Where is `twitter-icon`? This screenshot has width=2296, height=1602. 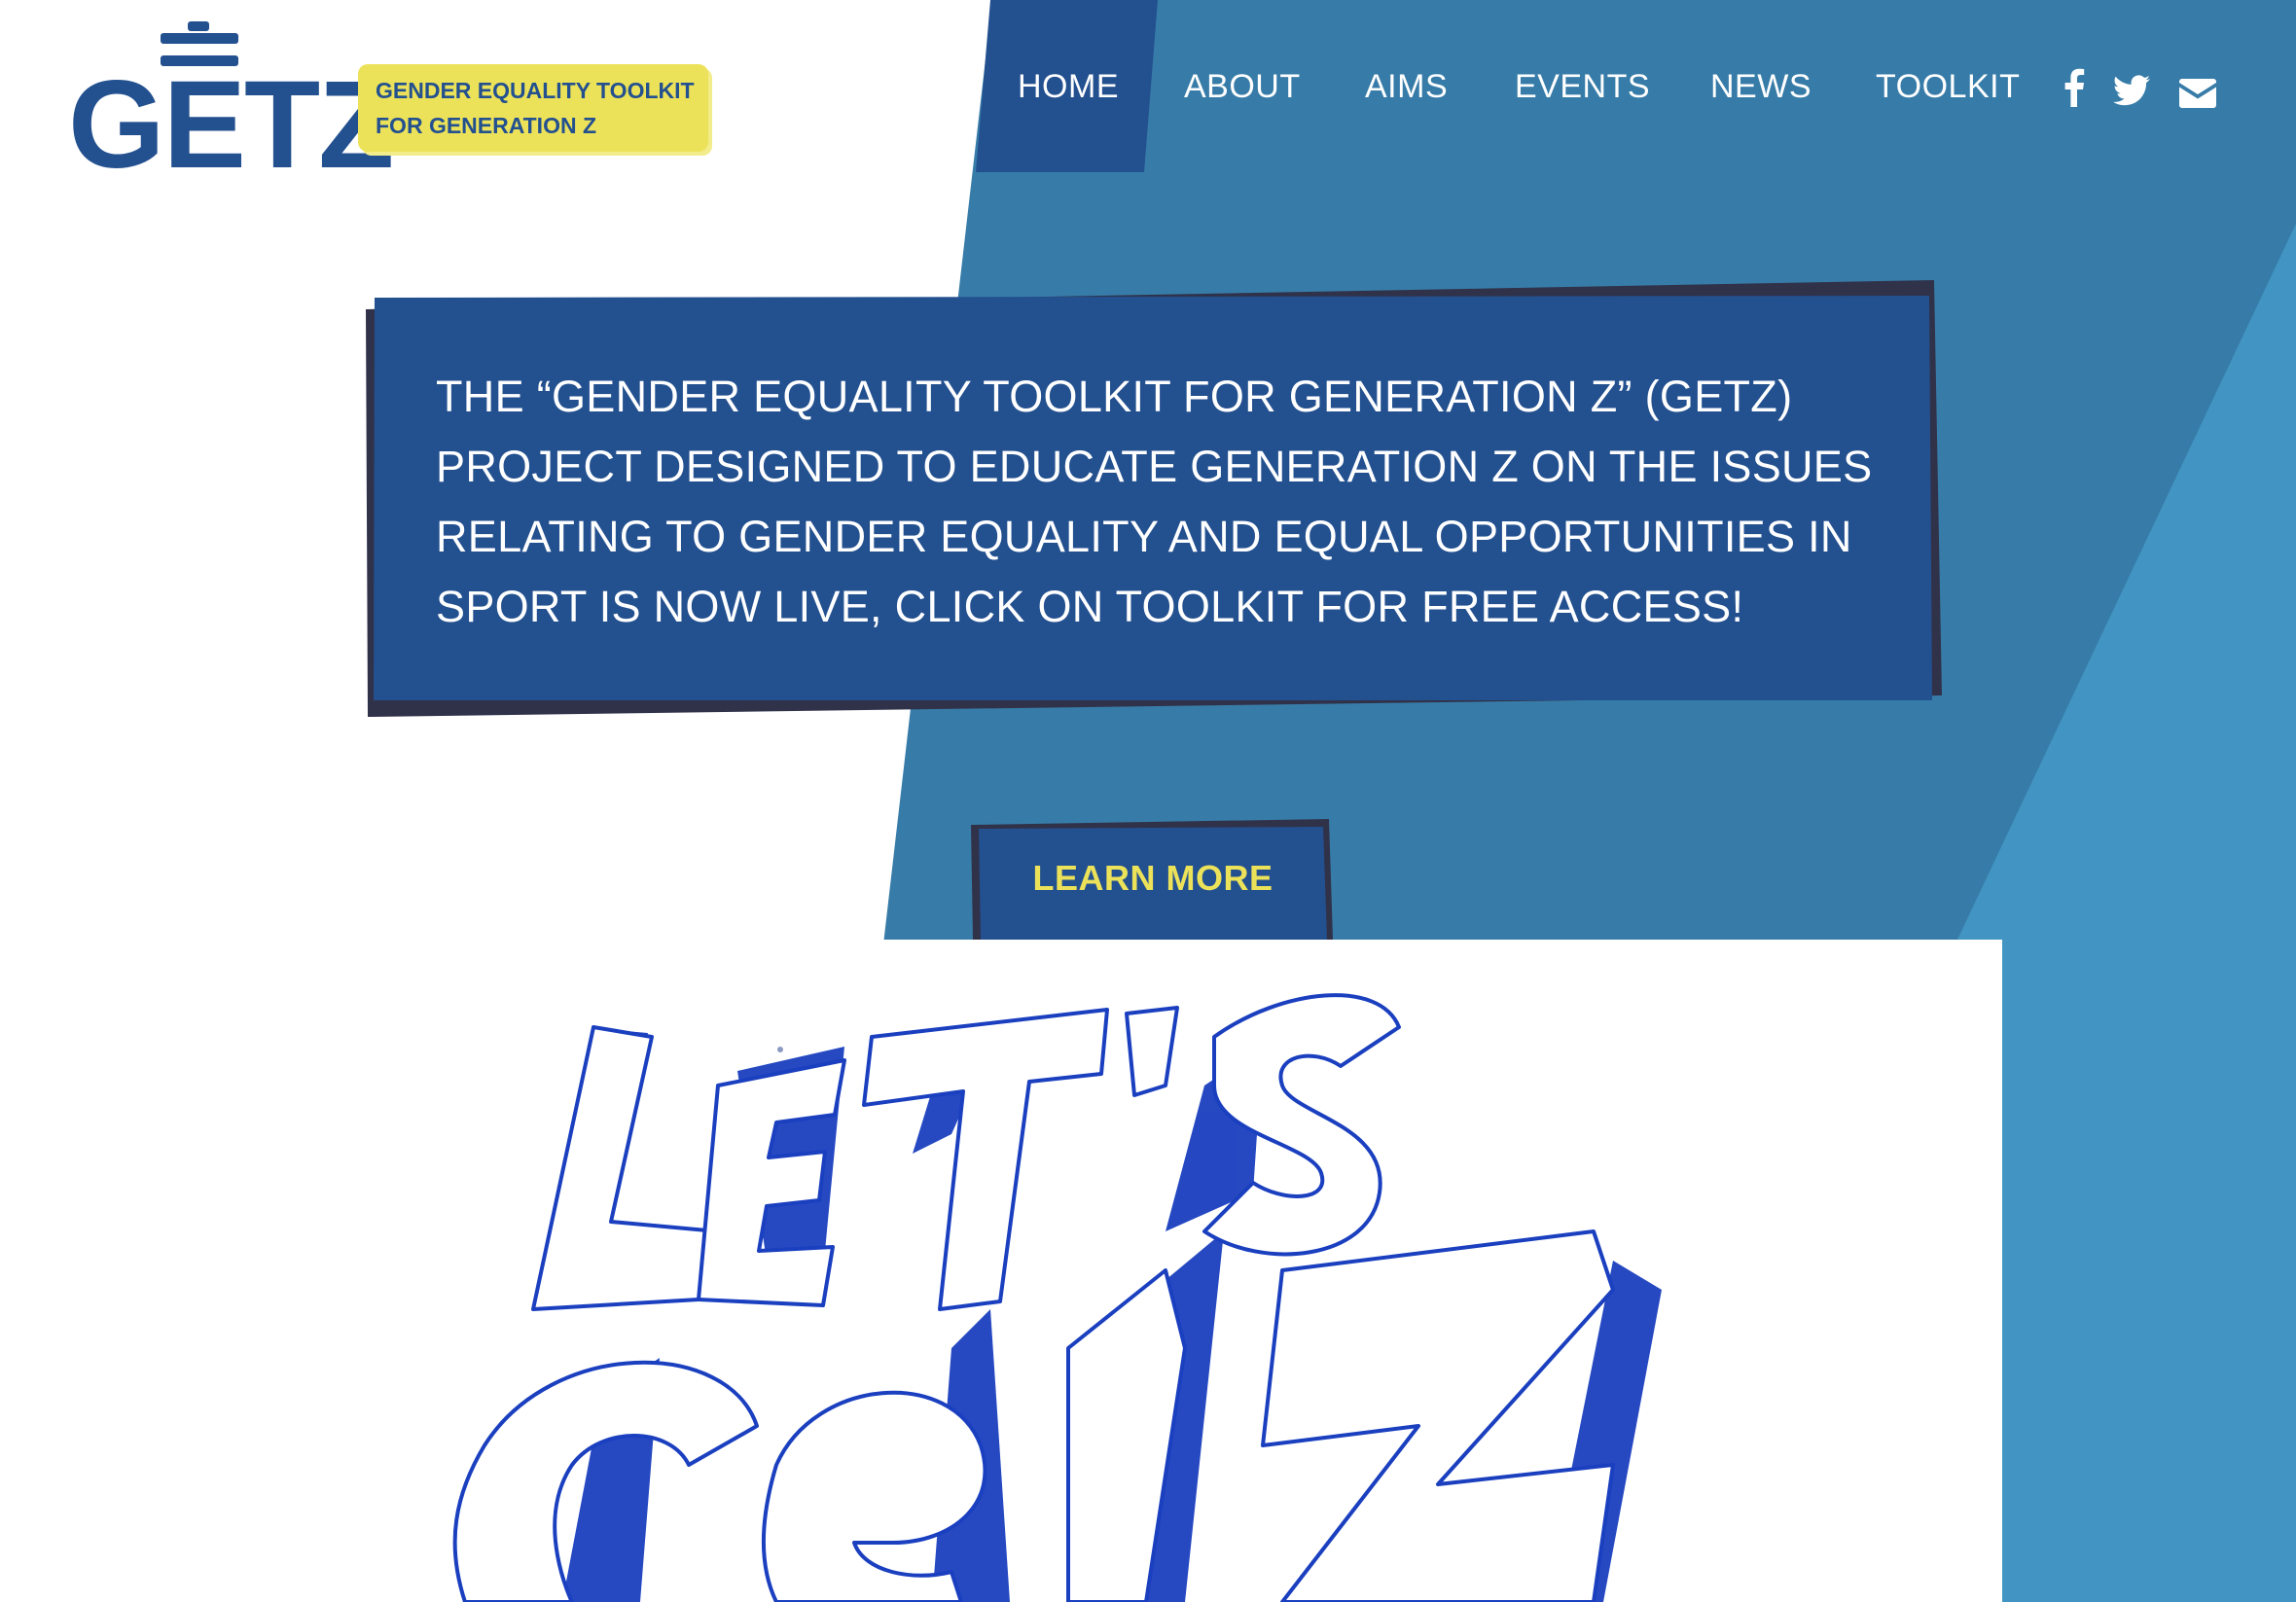
twitter-icon is located at coordinates (2131, 90).